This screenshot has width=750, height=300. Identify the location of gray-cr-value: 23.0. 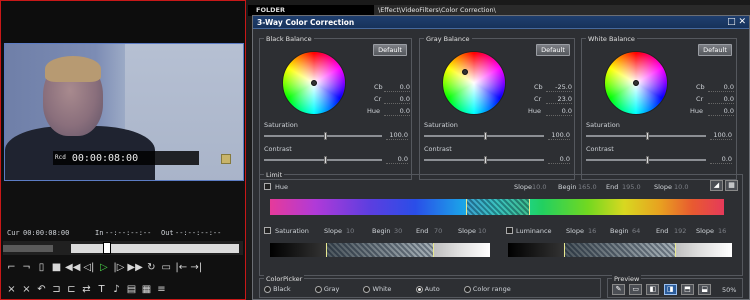
(559, 99).